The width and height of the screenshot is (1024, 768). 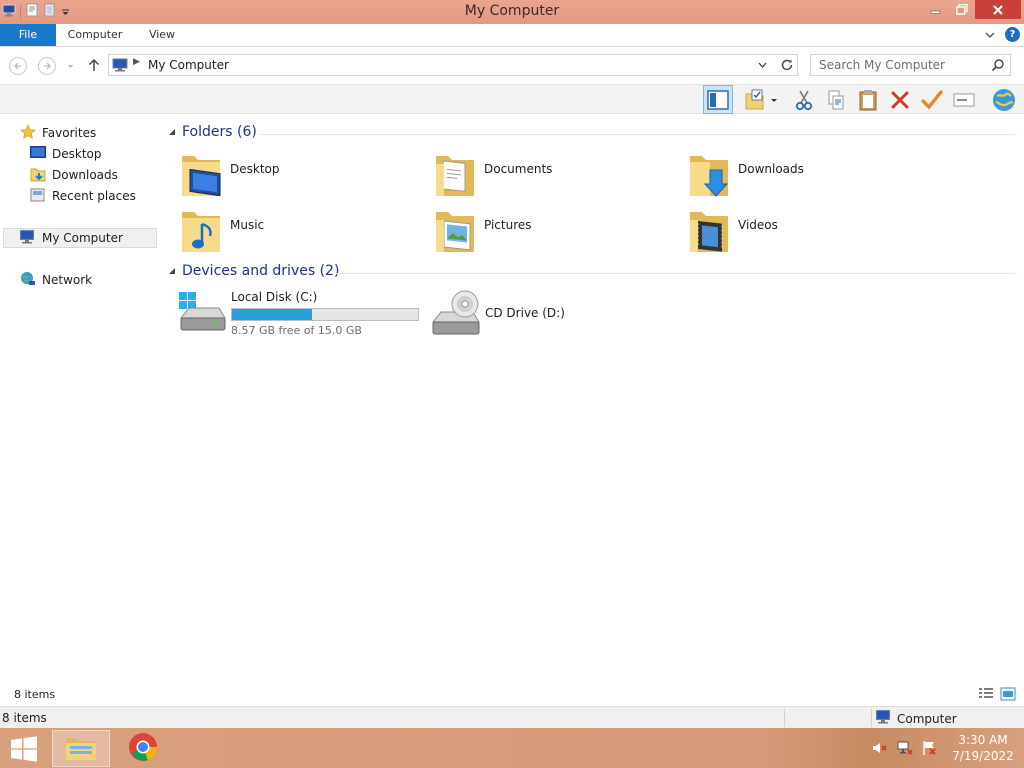 What do you see at coordinates (56, 280) in the screenshot?
I see `nav-network: Network` at bounding box center [56, 280].